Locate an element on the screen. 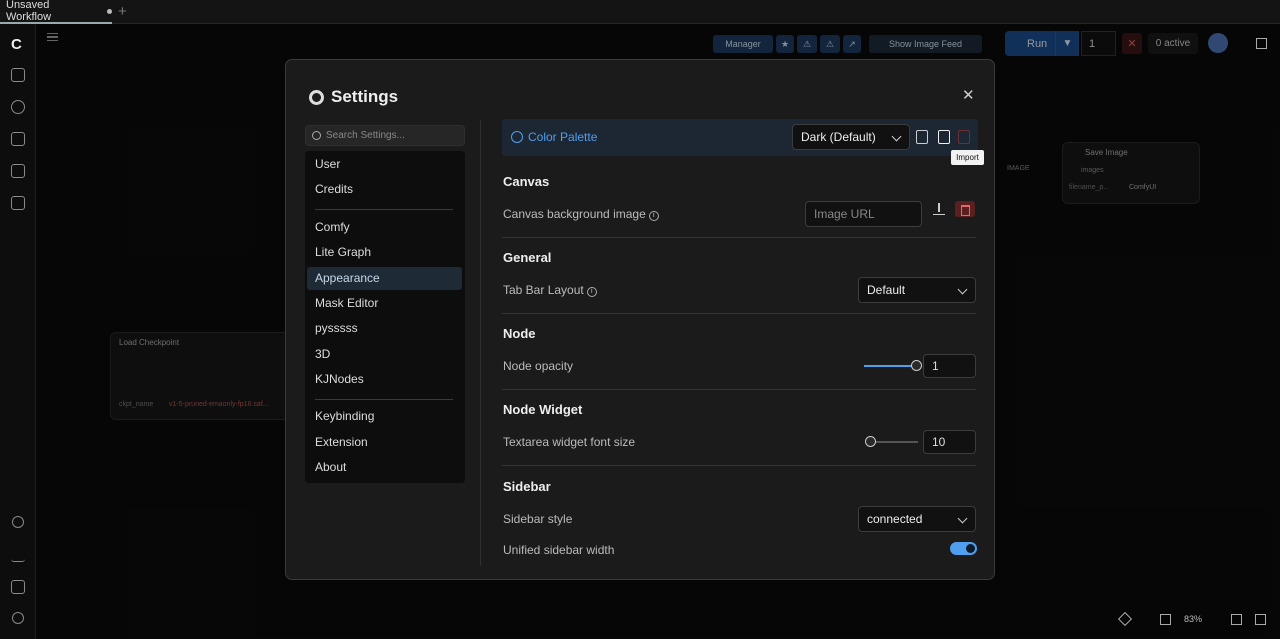 This screenshot has height=639, width=1280. zoom-level: 83% is located at coordinates (1193, 619).